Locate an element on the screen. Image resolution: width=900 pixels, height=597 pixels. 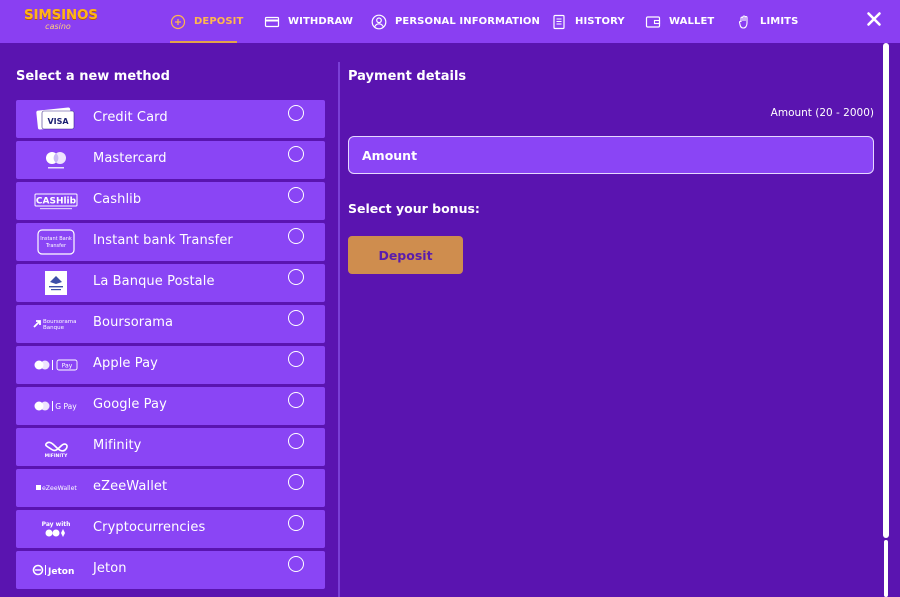
mastercard-icon is located at coordinates (56, 160).